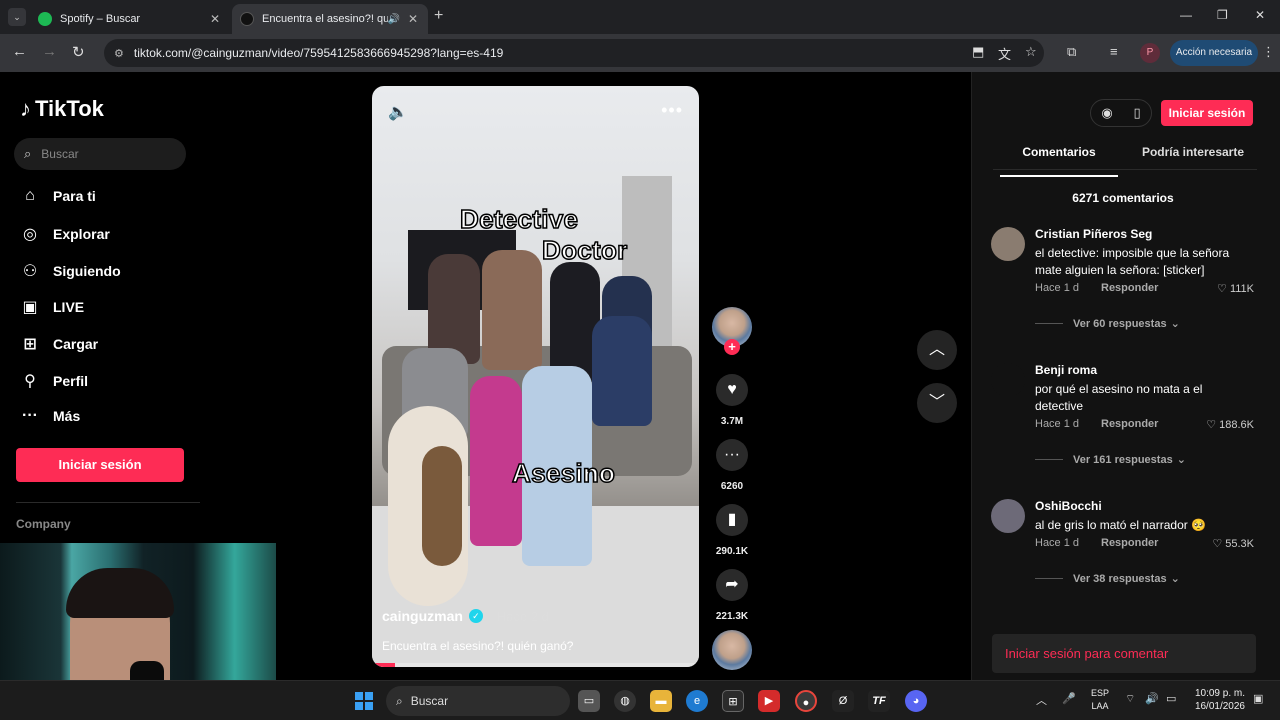 The height and width of the screenshot is (720, 1280). What do you see at coordinates (100, 465) in the screenshot?
I see `login-button: Iniciar sesión` at bounding box center [100, 465].